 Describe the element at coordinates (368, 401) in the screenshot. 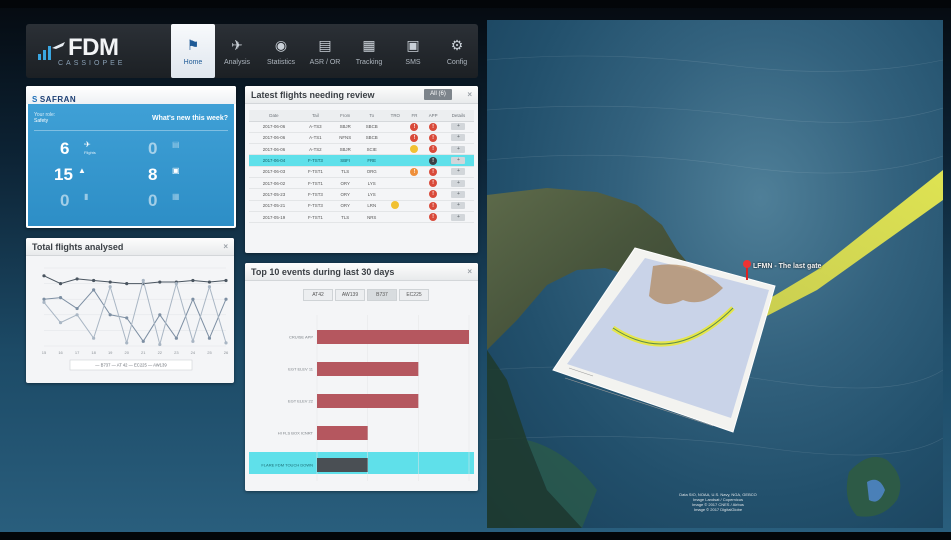

I see `bar` at that location.